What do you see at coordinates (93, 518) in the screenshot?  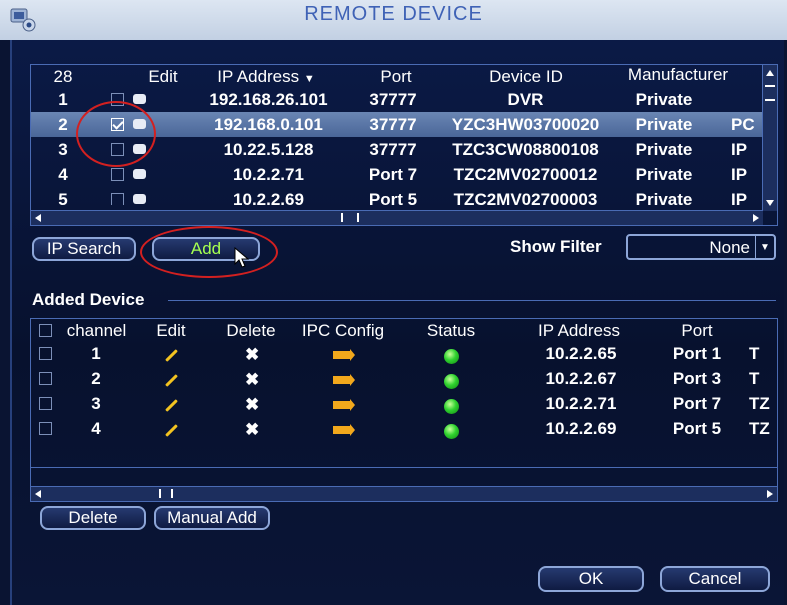 I see `delete-button: Delete` at bounding box center [93, 518].